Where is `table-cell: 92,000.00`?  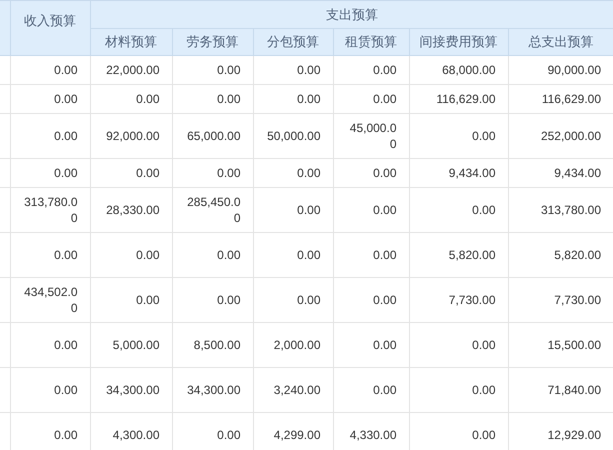 table-cell: 92,000.00 is located at coordinates (133, 136).